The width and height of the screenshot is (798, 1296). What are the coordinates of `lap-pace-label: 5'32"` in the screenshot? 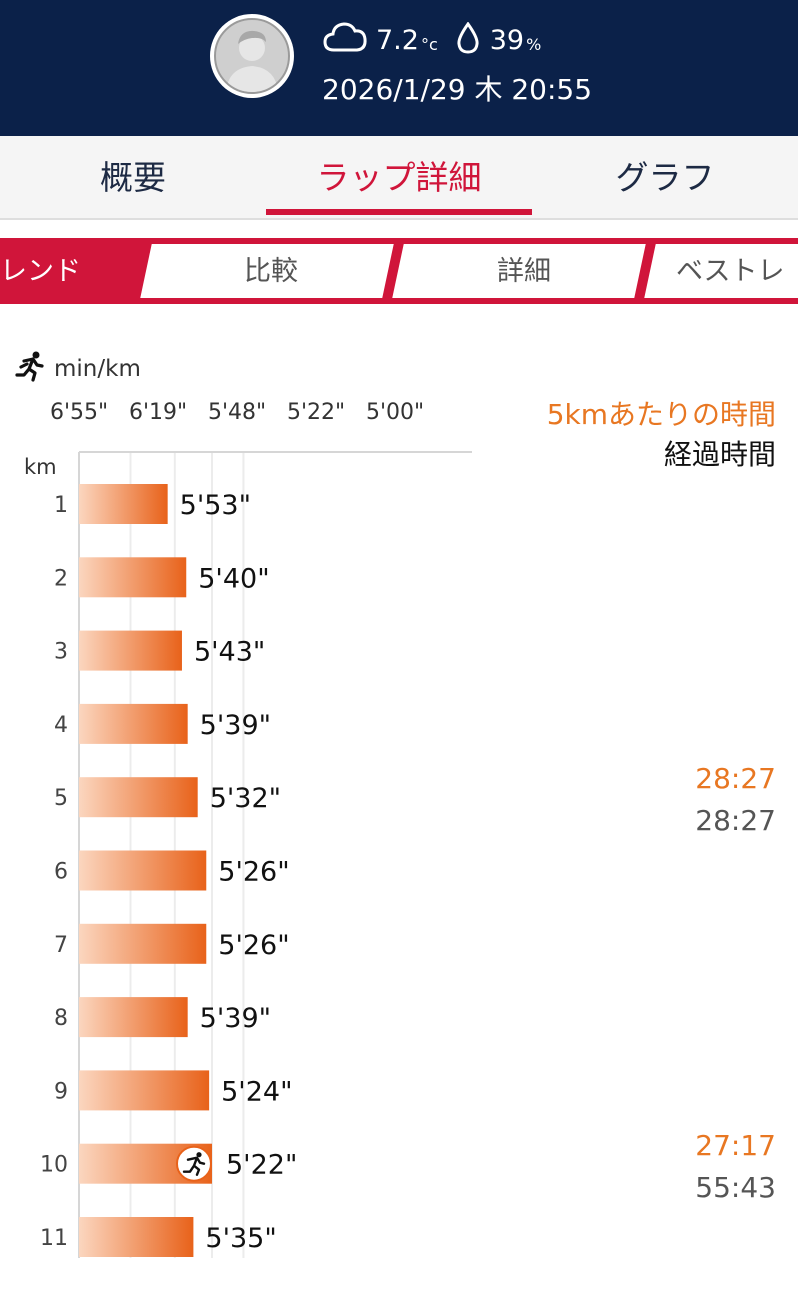 It's located at (245, 798).